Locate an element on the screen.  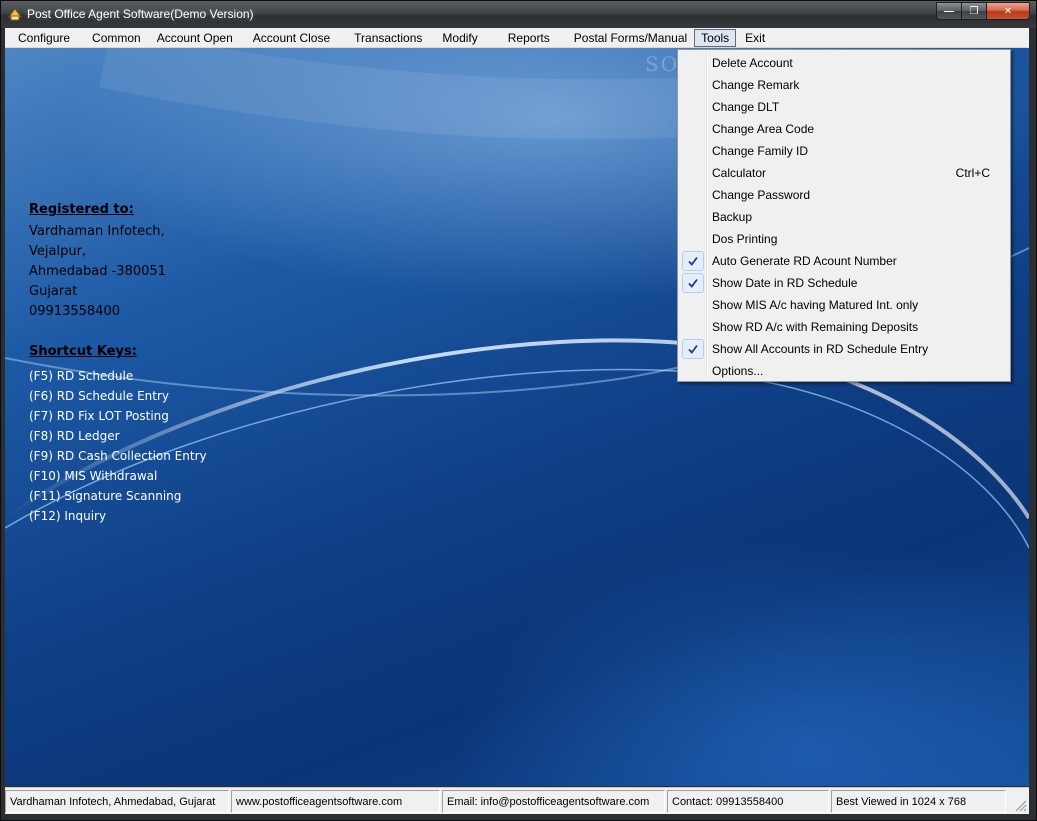
shortcut-item: (F8) RD Ledger is located at coordinates (74, 436).